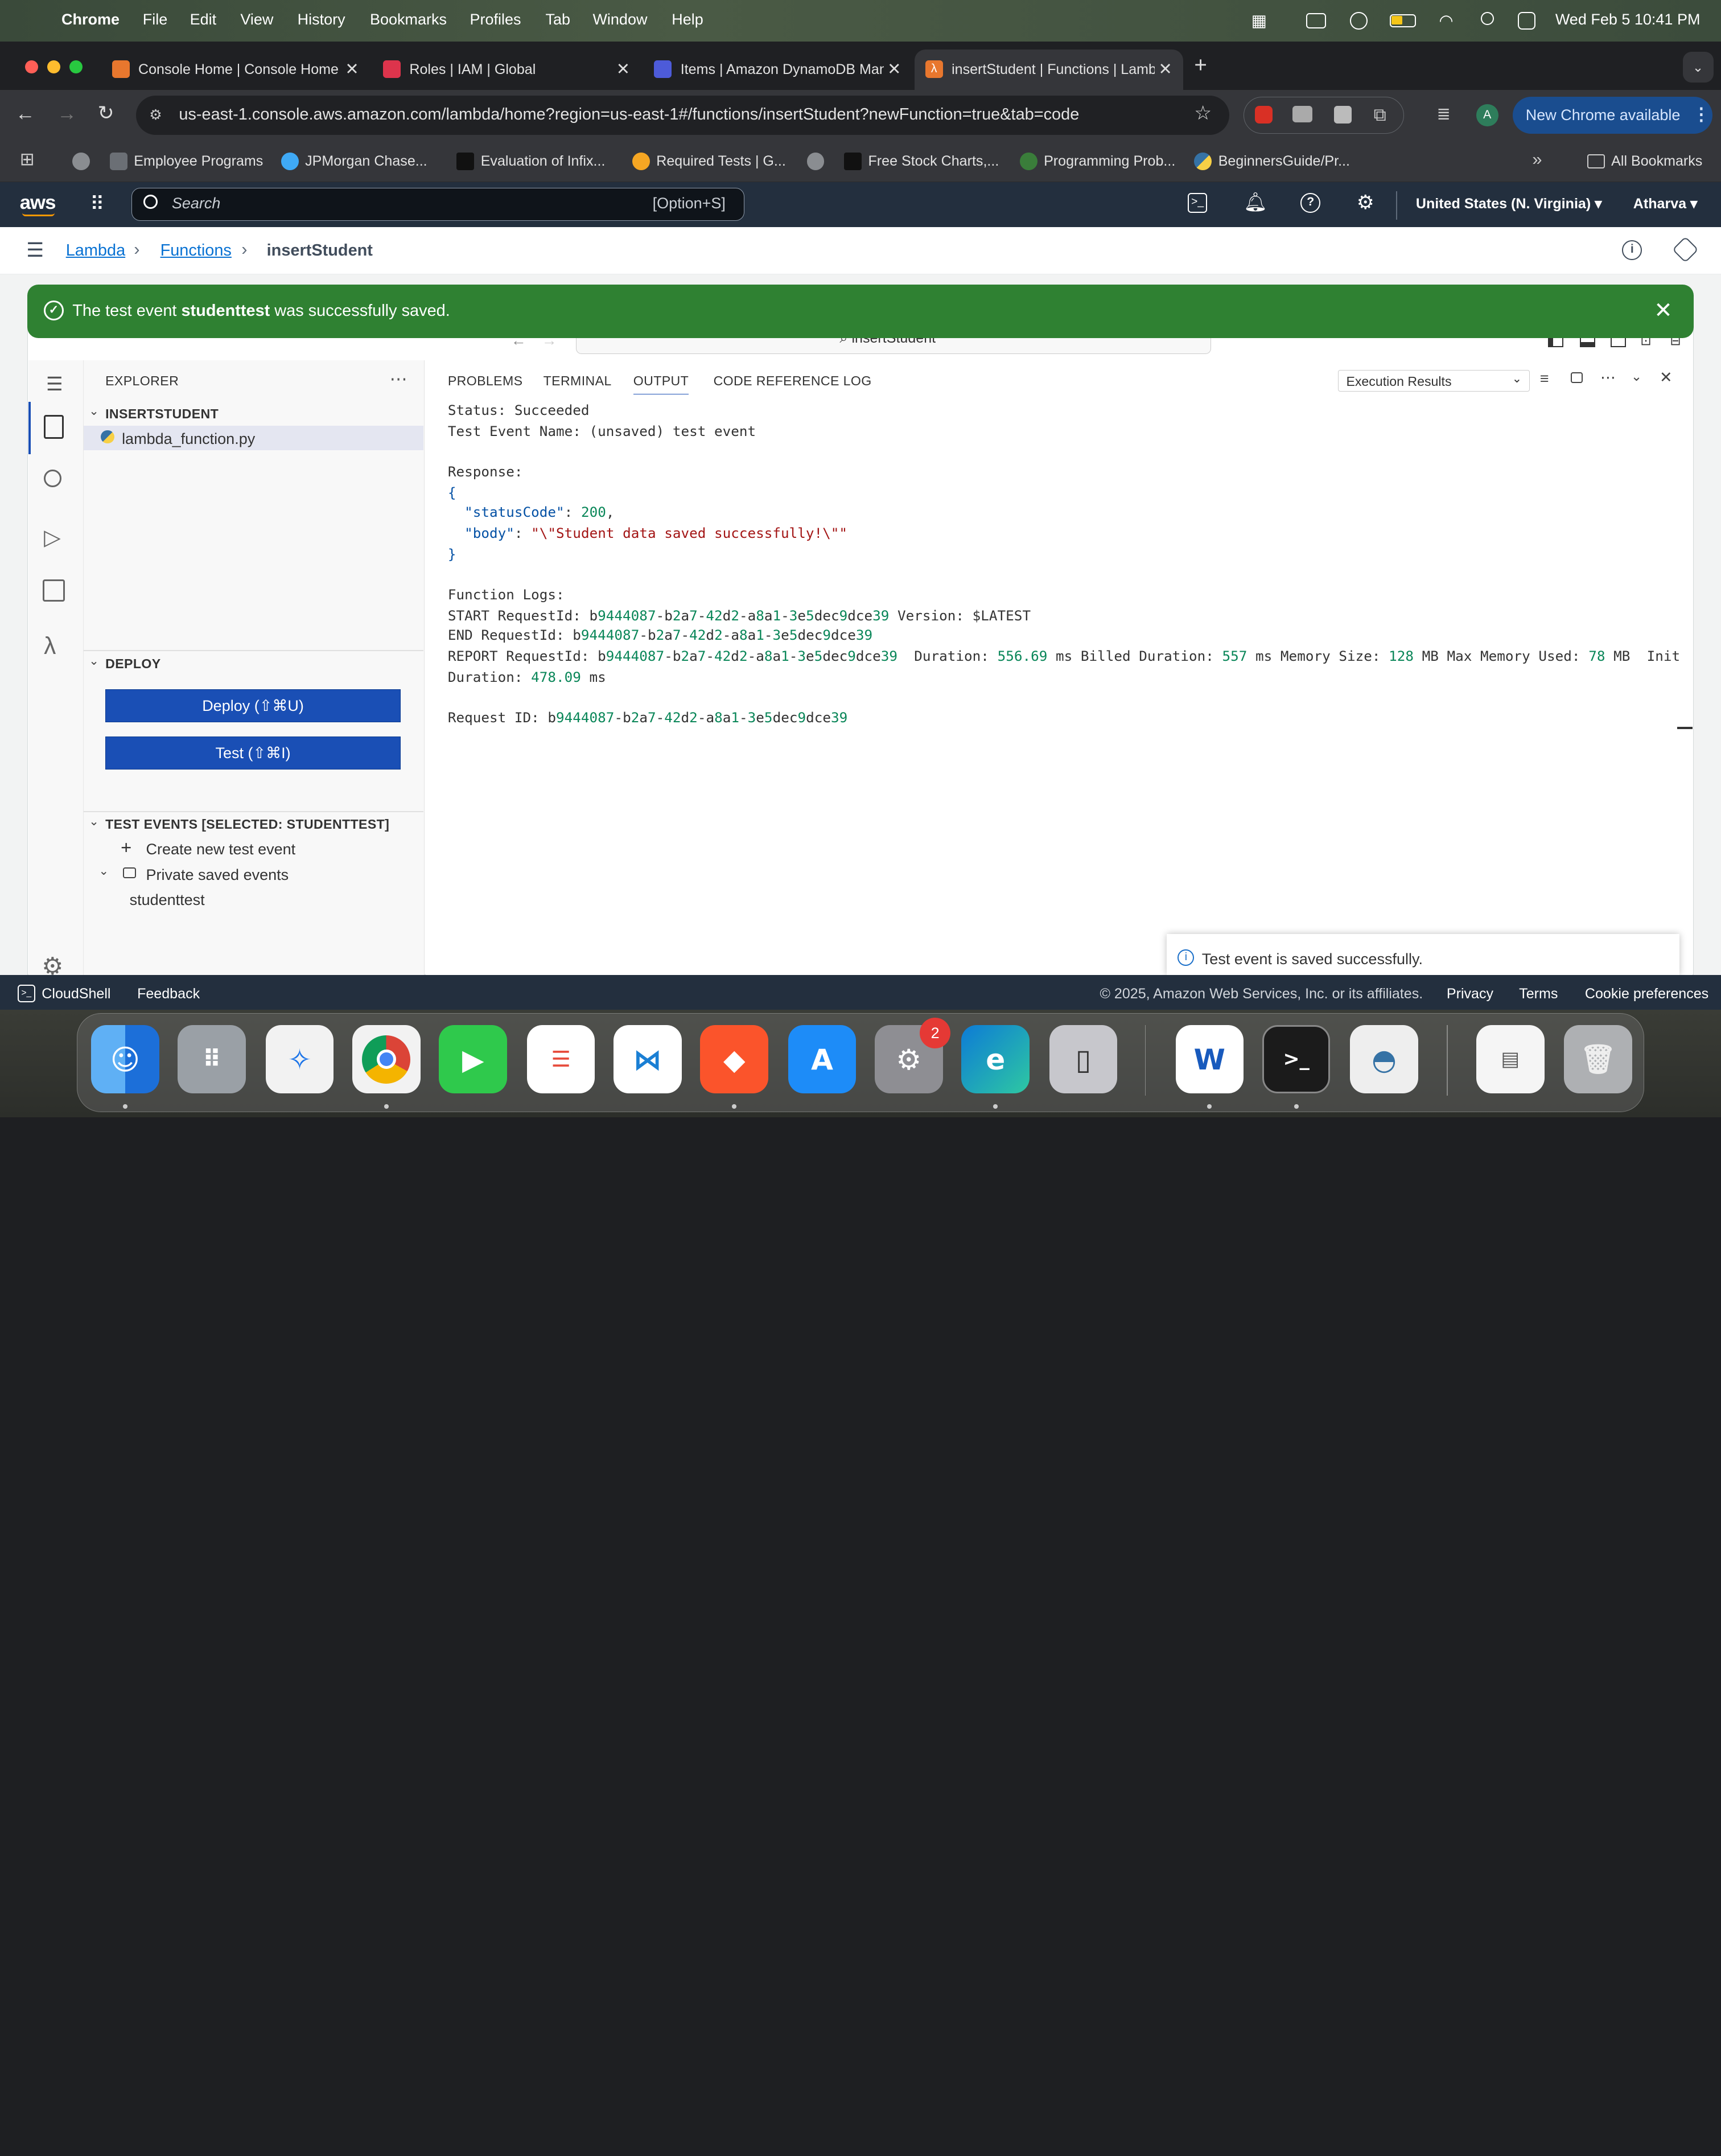 This screenshot has height=2156, width=1721. I want to click on tool-extension-icon, so click(1343, 115).